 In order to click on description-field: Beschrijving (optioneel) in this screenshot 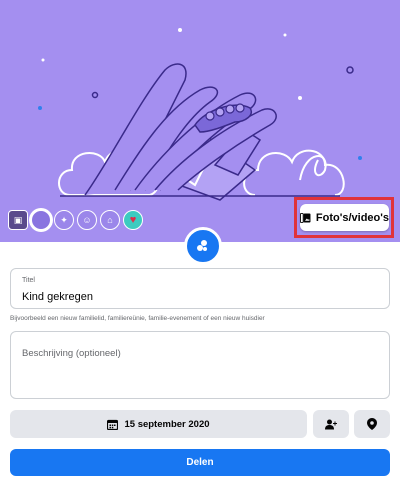, I will do `click(200, 365)`.